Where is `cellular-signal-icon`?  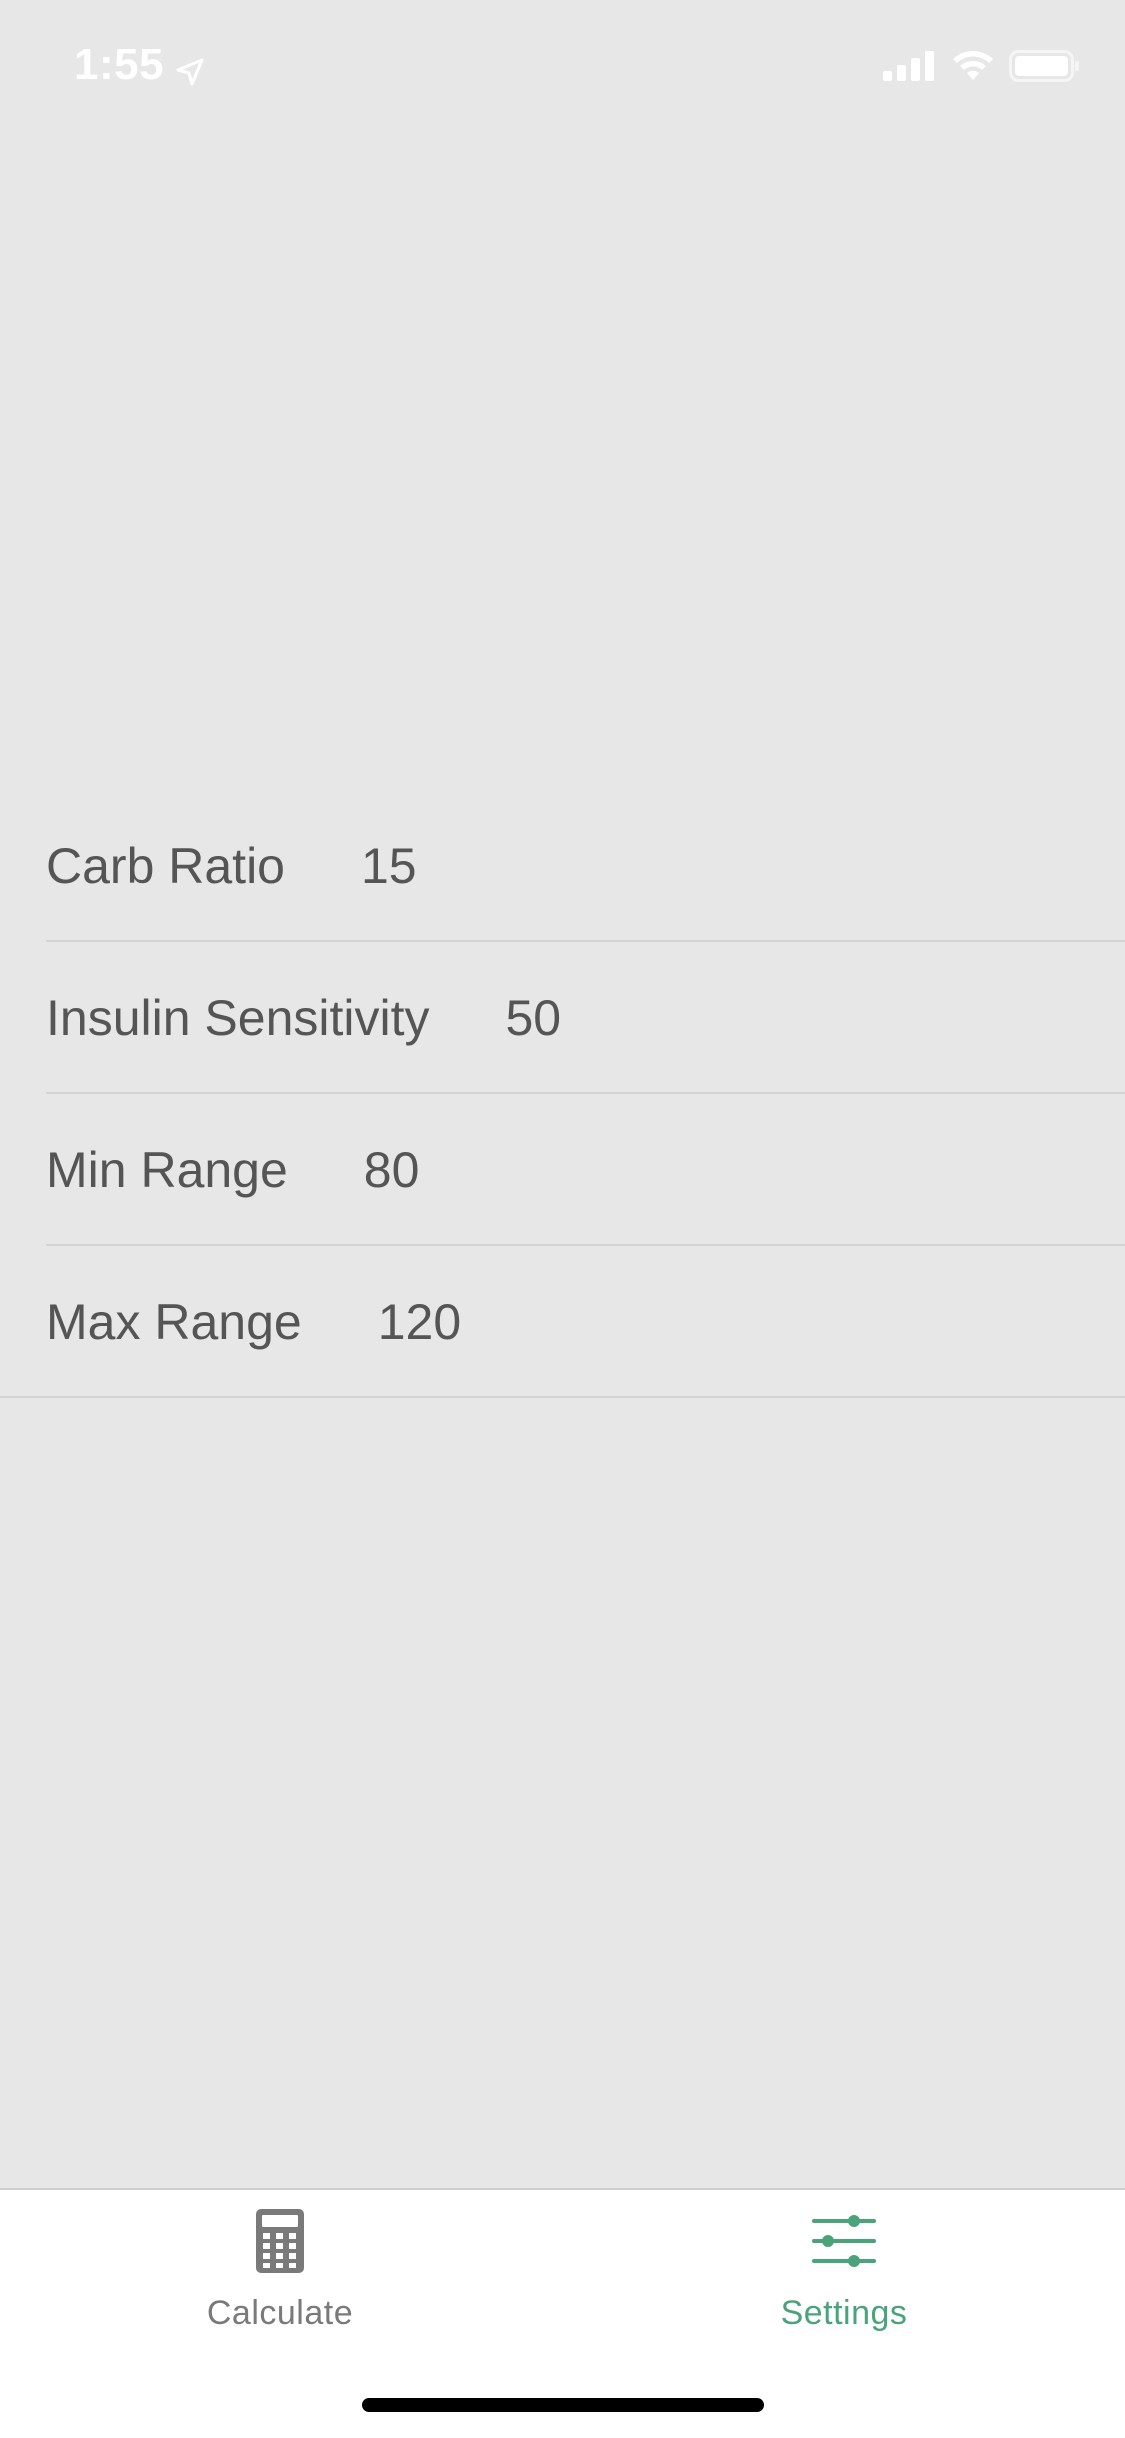
cellular-signal-icon is located at coordinates (910, 68).